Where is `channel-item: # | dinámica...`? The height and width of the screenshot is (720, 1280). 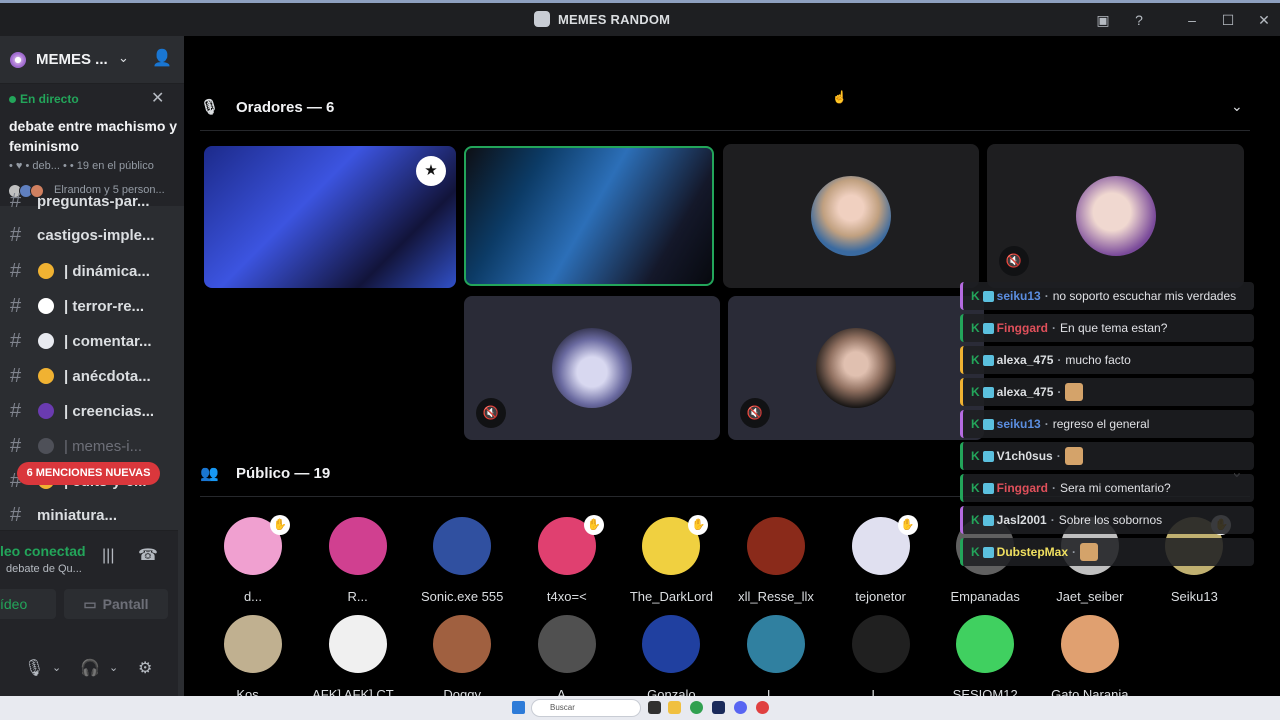
channel-item: # | dinámica... is located at coordinates (92, 271).